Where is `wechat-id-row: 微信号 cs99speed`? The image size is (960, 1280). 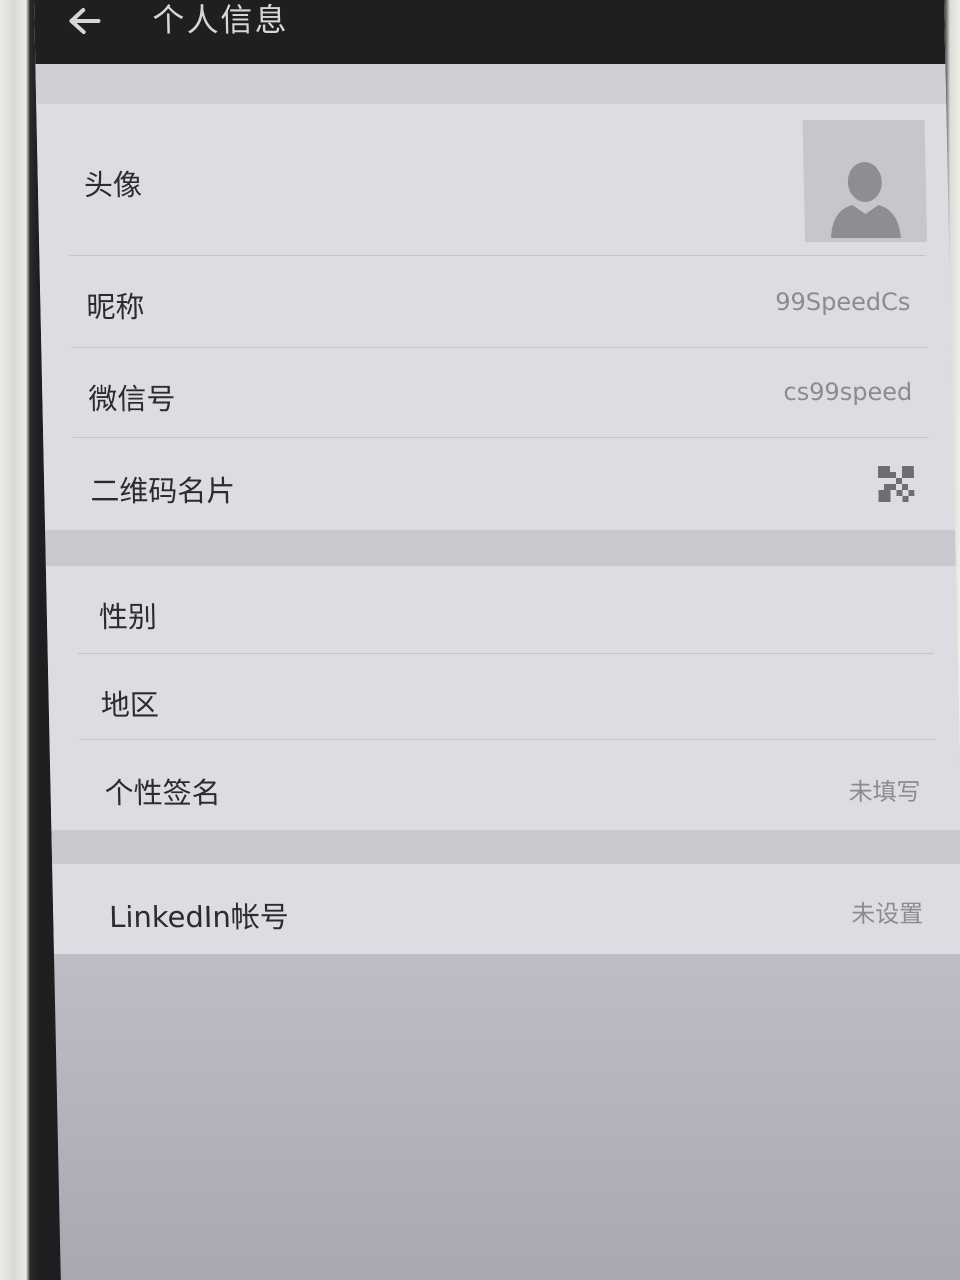 wechat-id-row: 微信号 cs99speed is located at coordinates (497, 393).